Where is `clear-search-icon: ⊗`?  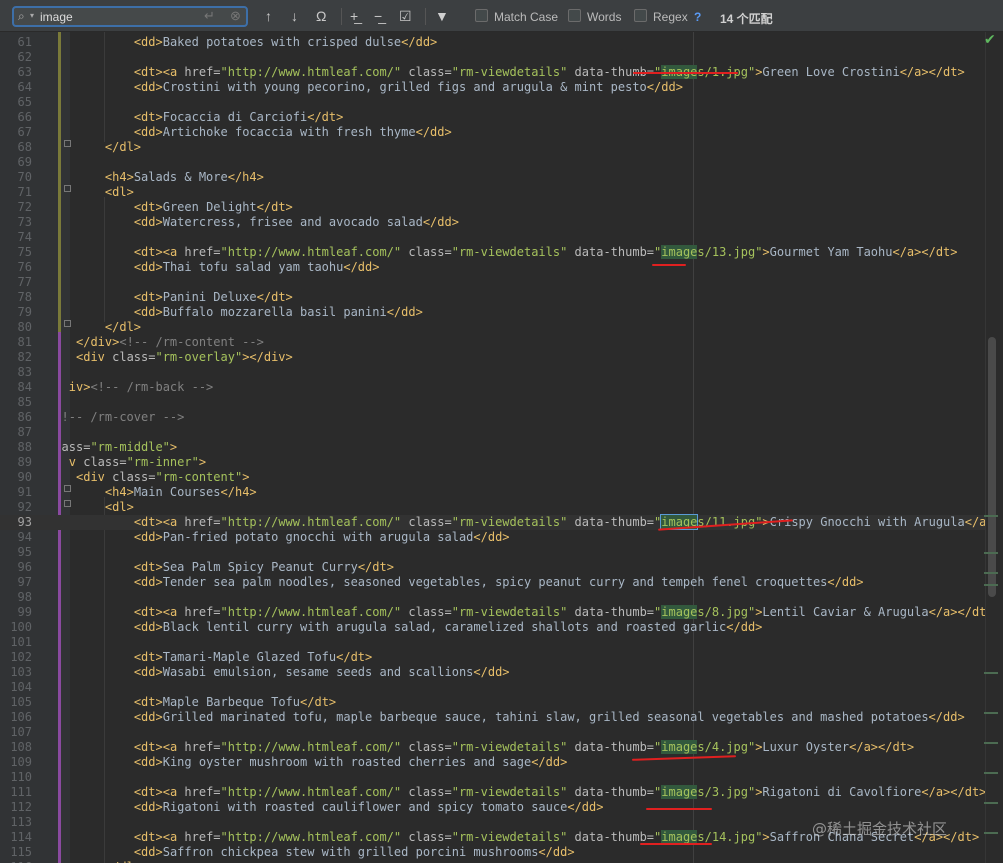 clear-search-icon: ⊗ is located at coordinates (235, 16).